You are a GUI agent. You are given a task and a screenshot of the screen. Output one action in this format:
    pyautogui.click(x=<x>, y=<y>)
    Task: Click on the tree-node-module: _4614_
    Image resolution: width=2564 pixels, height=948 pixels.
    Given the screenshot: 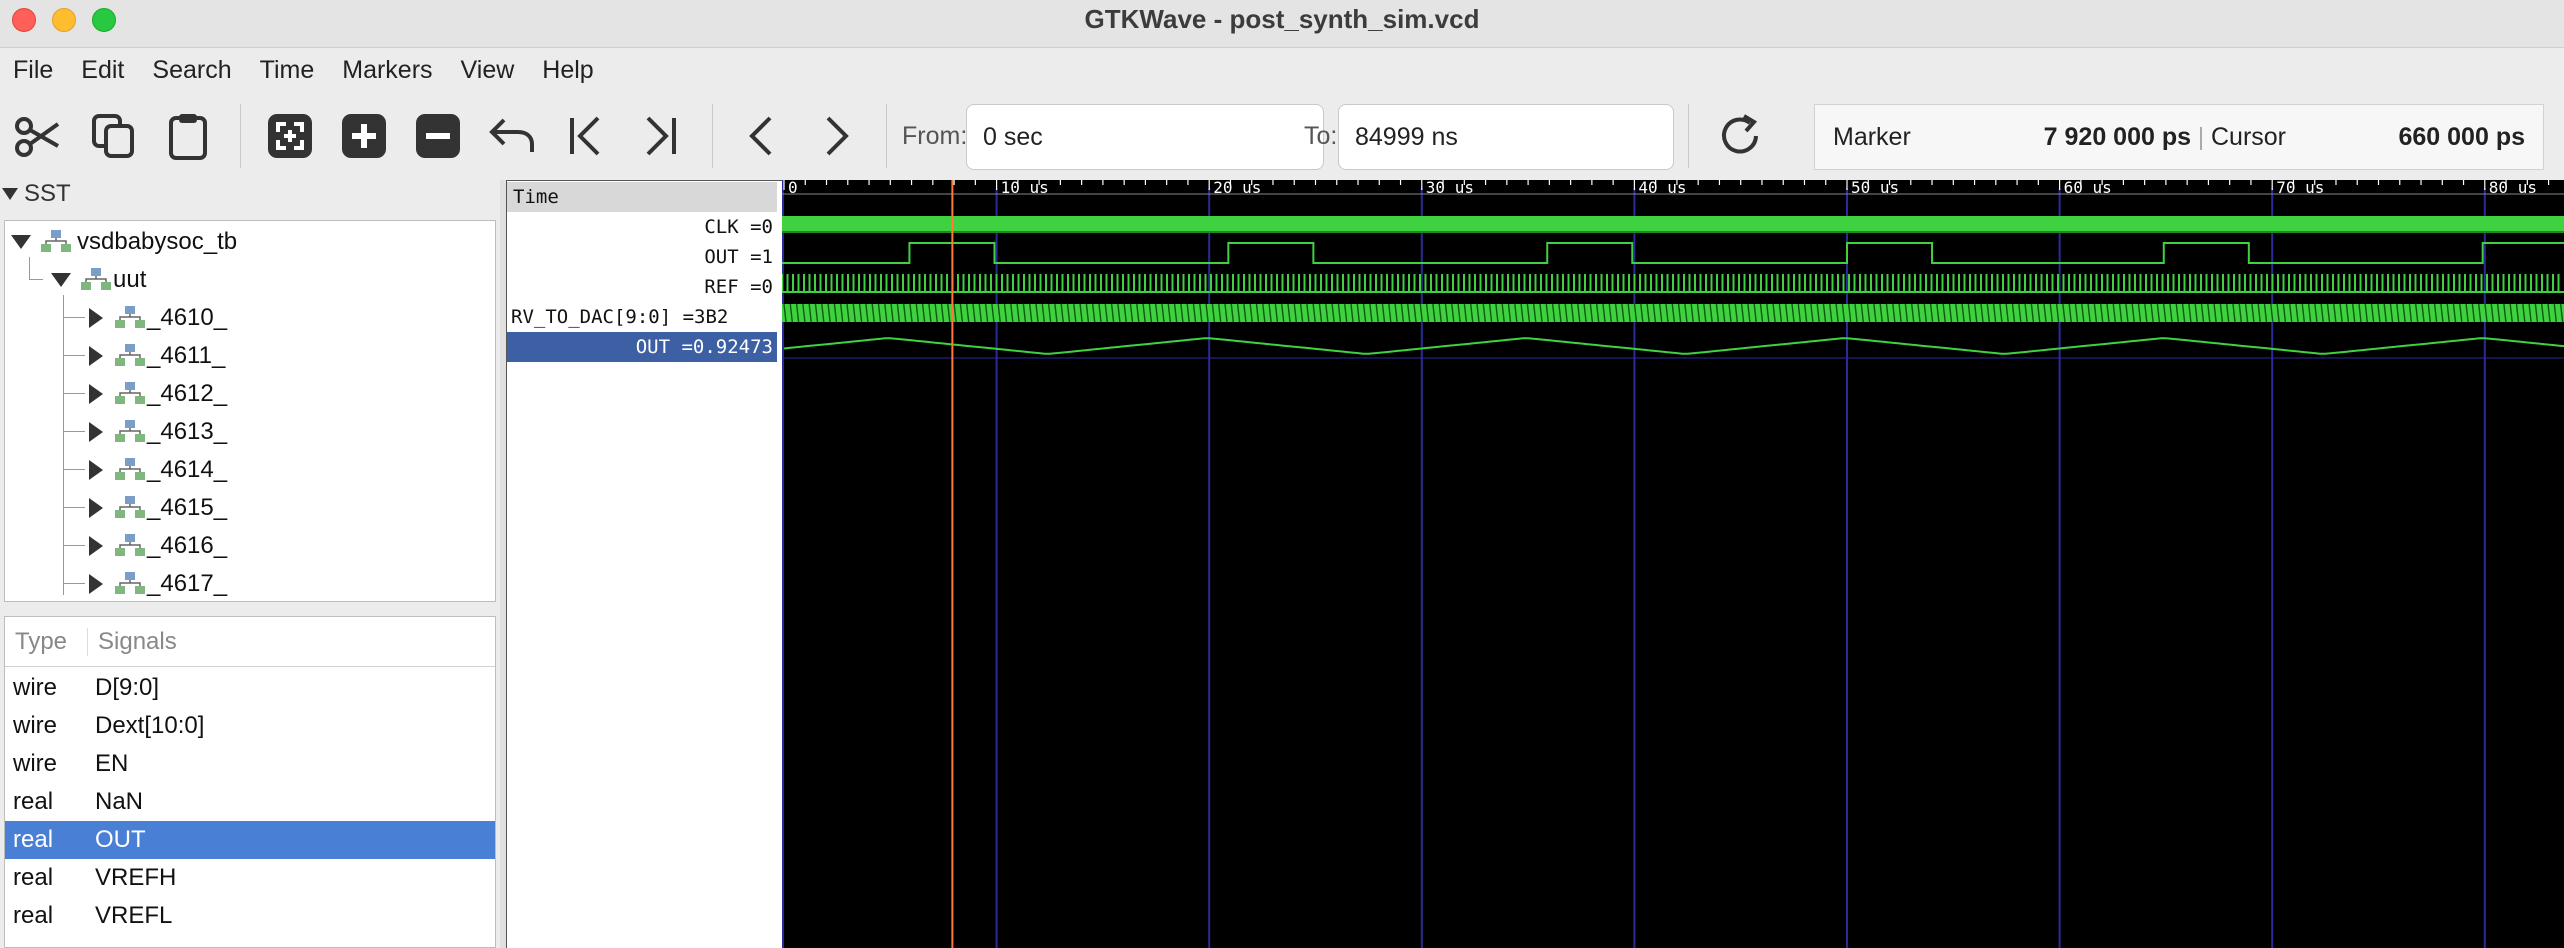 What is the action you would take?
    pyautogui.click(x=158, y=470)
    